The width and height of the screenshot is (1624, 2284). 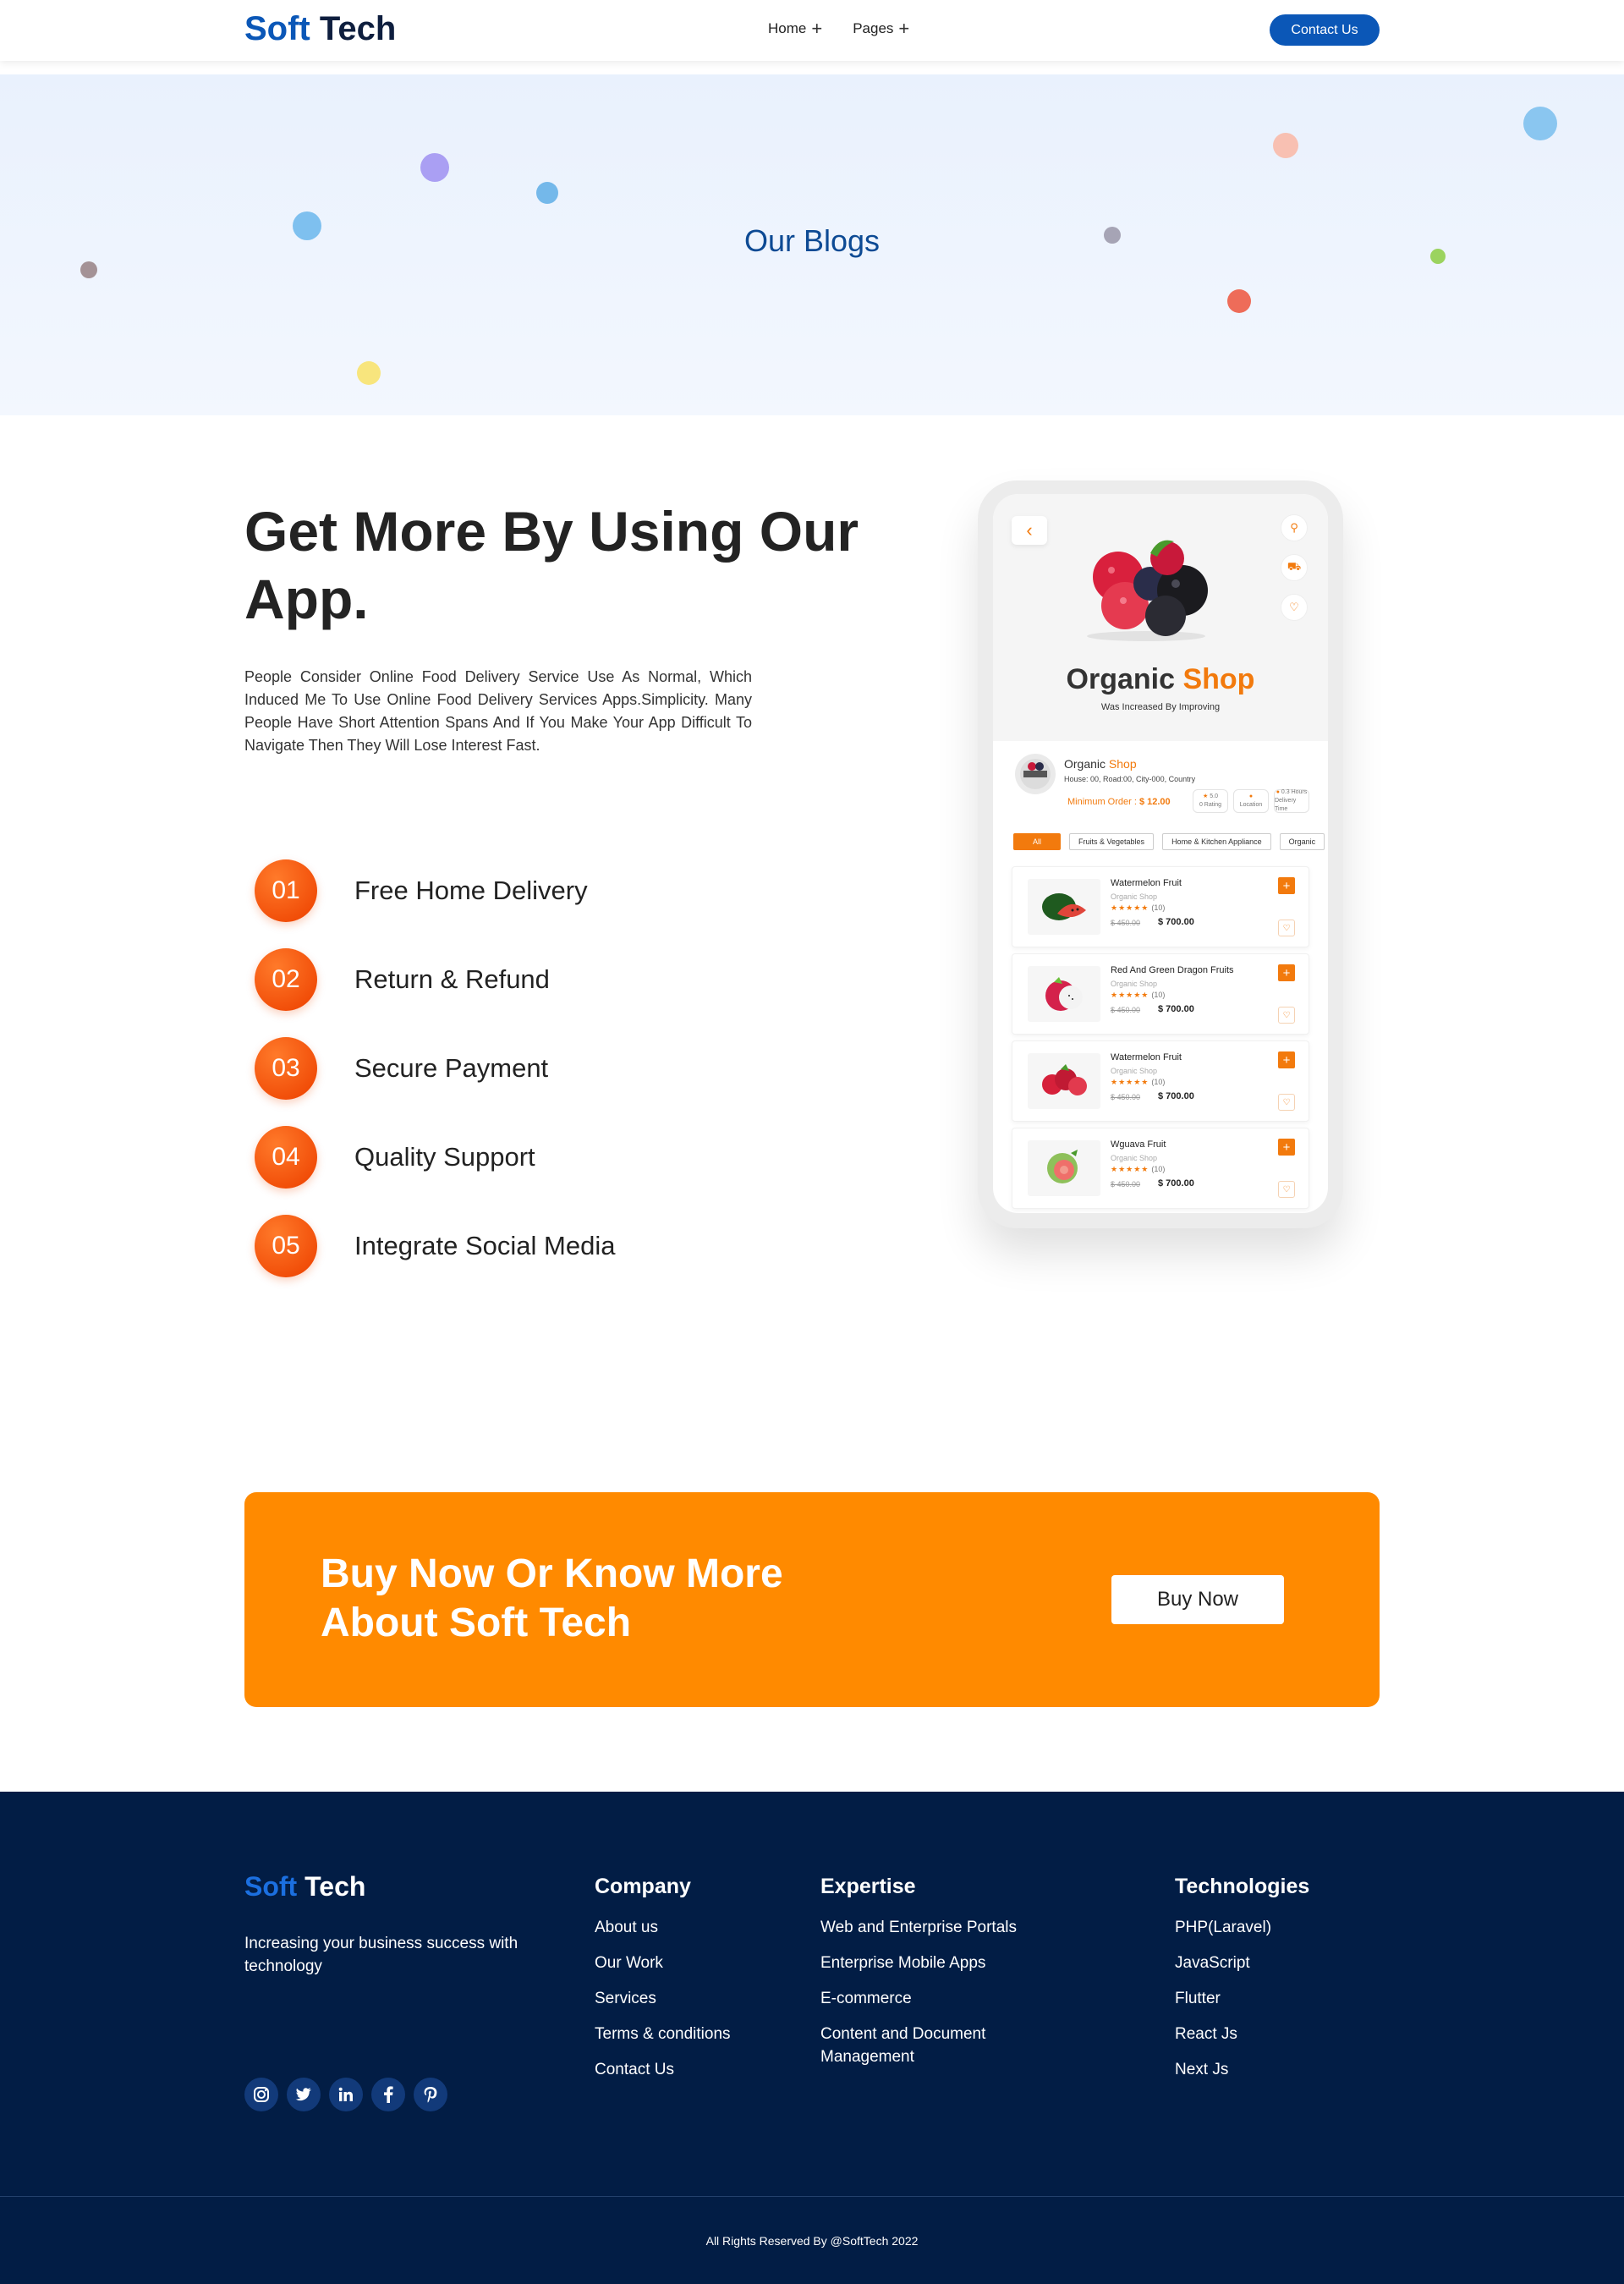 What do you see at coordinates (663, 1928) in the screenshot?
I see `footer-link-about: About us` at bounding box center [663, 1928].